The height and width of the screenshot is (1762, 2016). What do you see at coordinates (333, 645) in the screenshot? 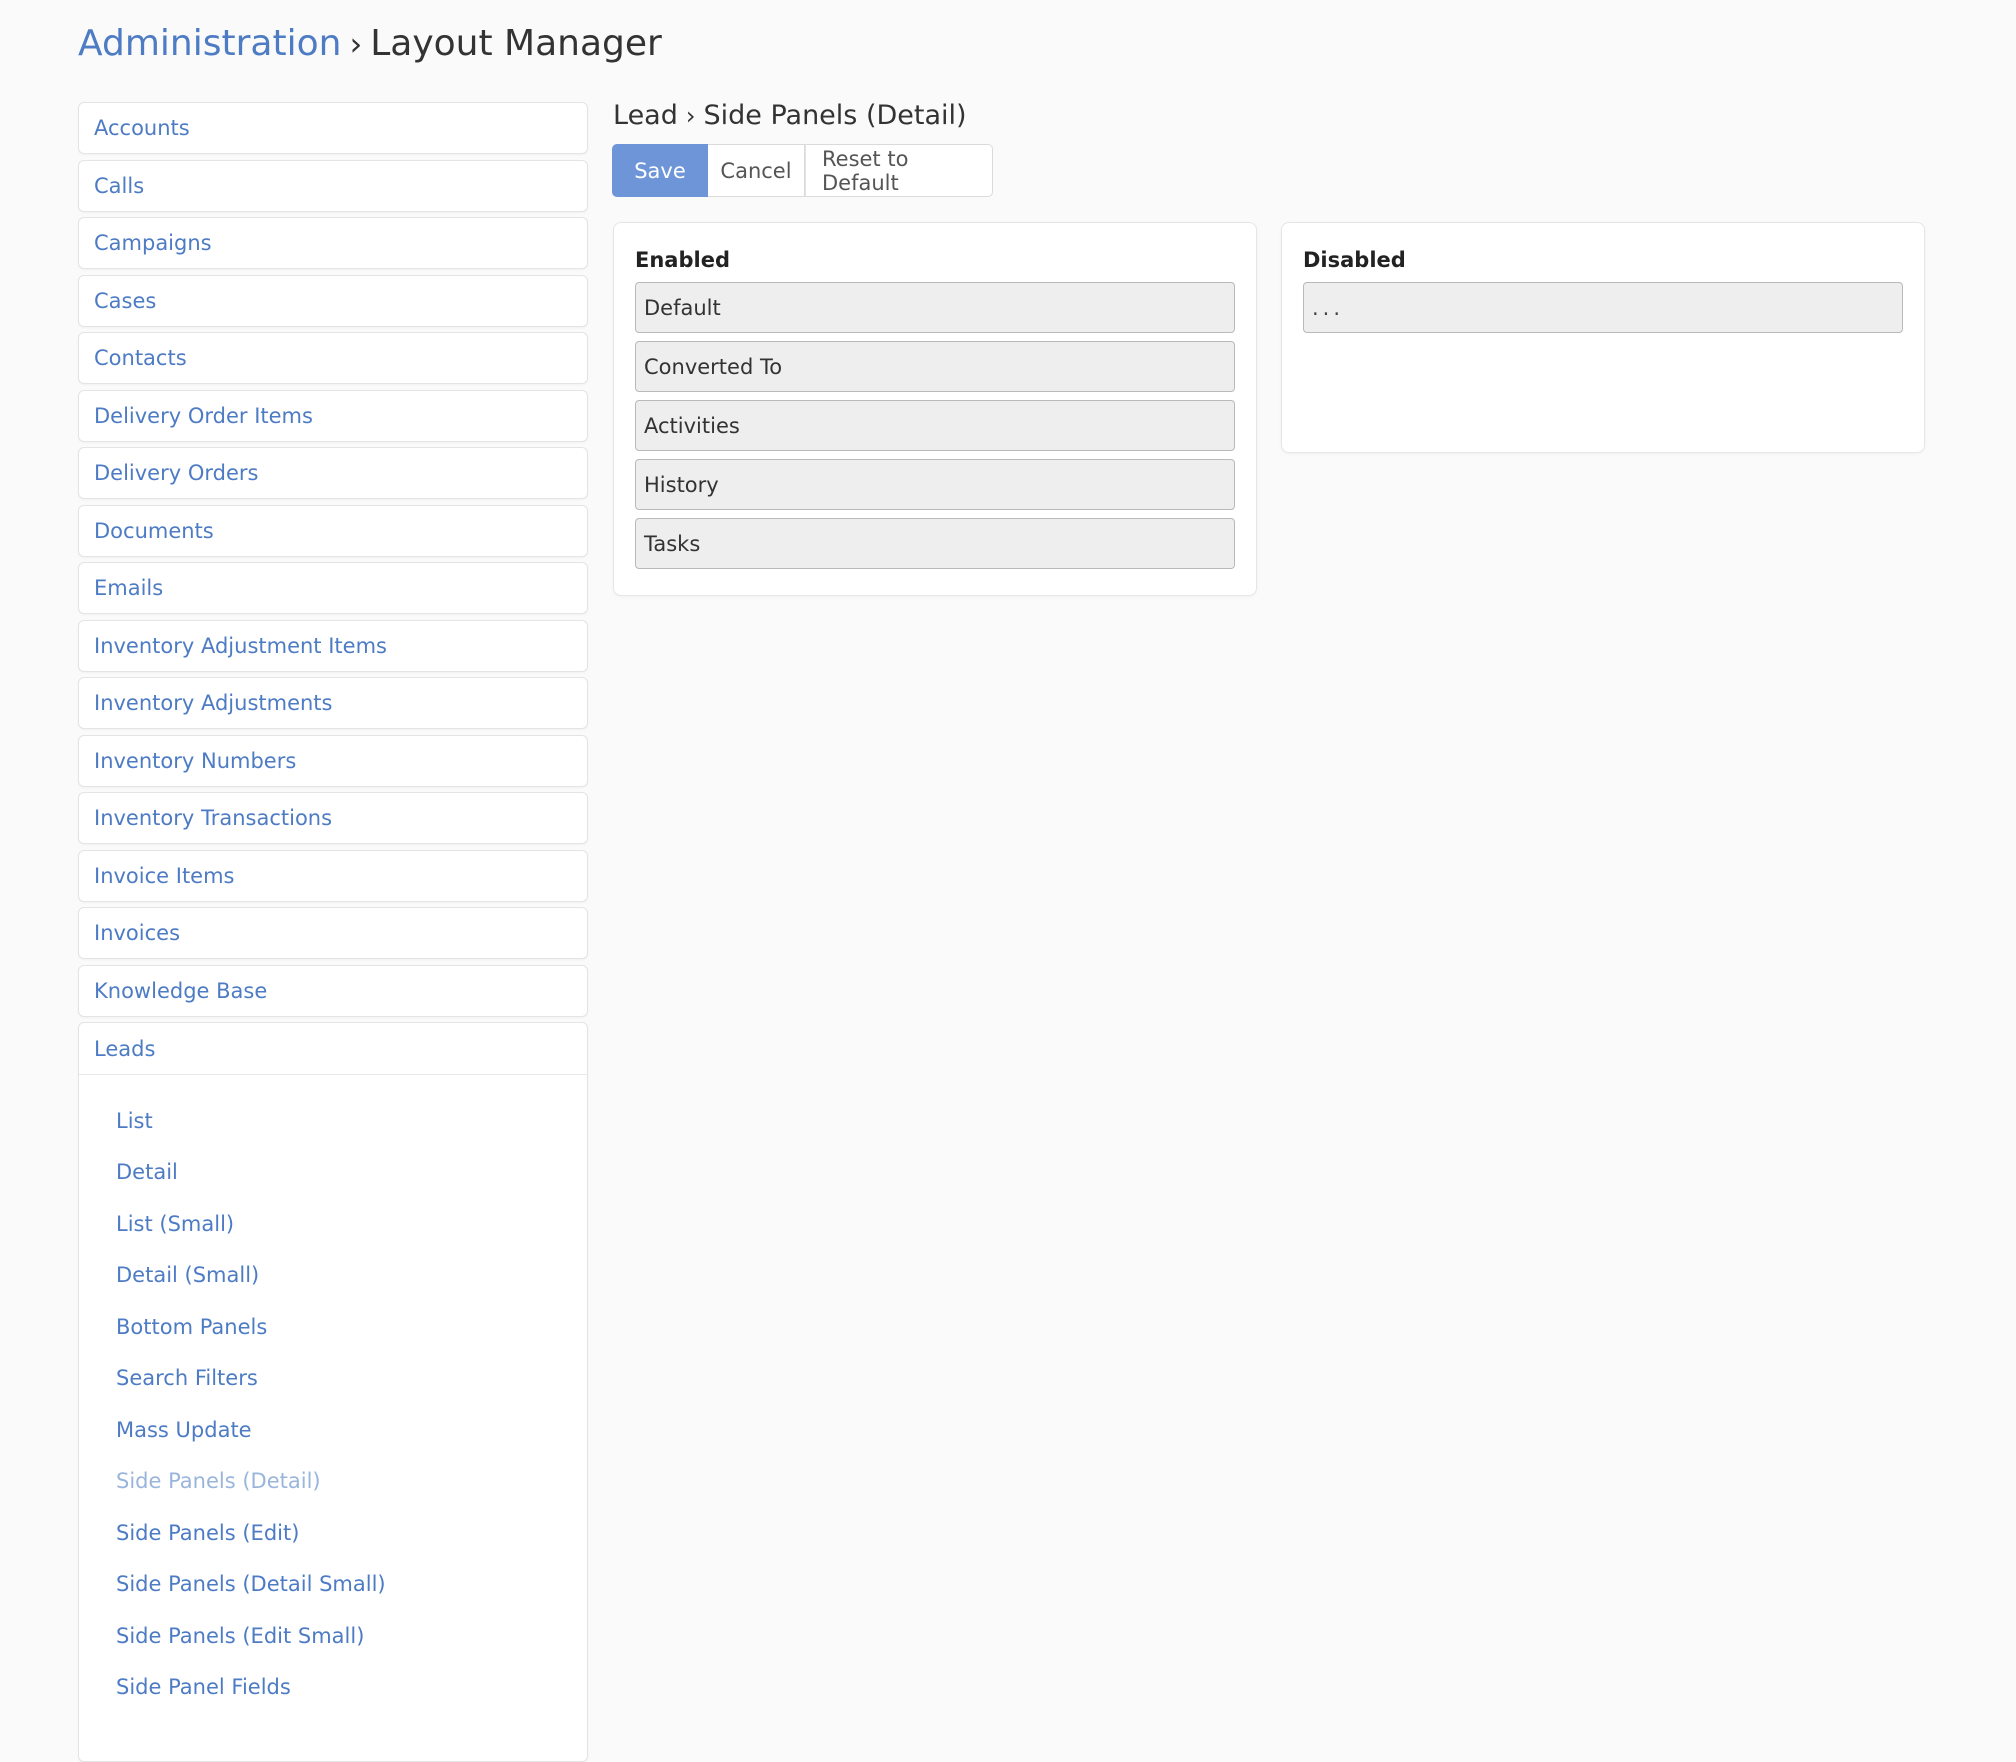
I see `sidebar-item-inventory-adjustment-items: Inventory Adjustment Items` at bounding box center [333, 645].